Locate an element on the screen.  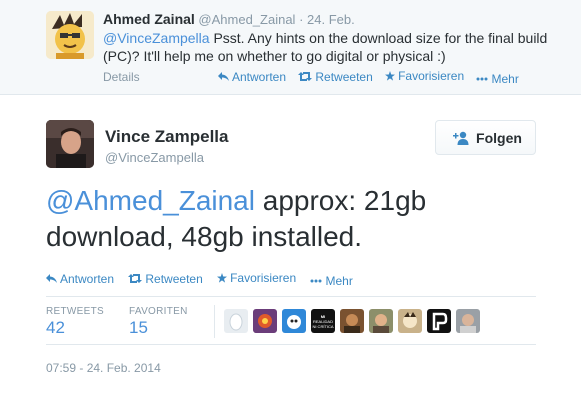
retweets-label: RETWEETS is located at coordinates (75, 311).